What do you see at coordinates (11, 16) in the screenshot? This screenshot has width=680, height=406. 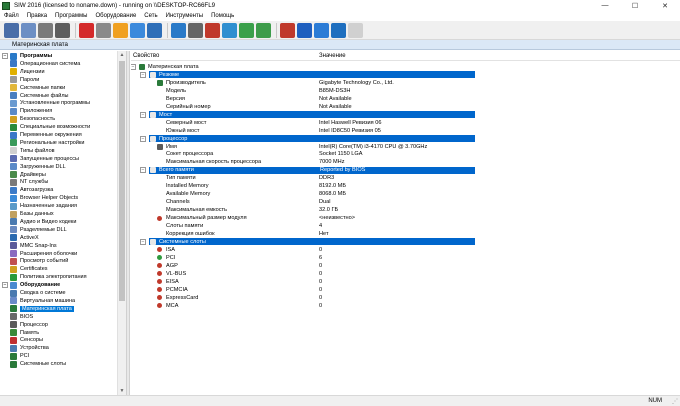 I see `menu-file: Файл` at bounding box center [11, 16].